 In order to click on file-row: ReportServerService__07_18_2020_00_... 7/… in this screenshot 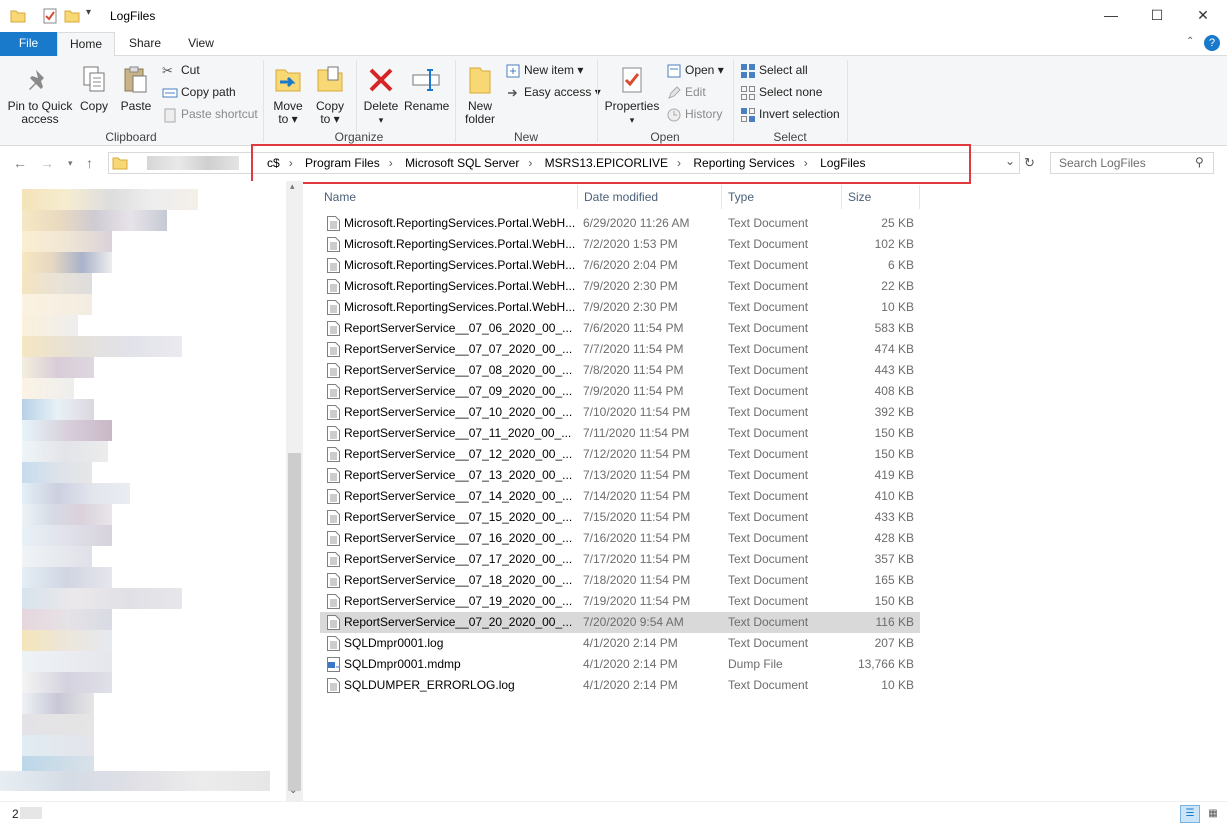, I will do `click(620, 580)`.